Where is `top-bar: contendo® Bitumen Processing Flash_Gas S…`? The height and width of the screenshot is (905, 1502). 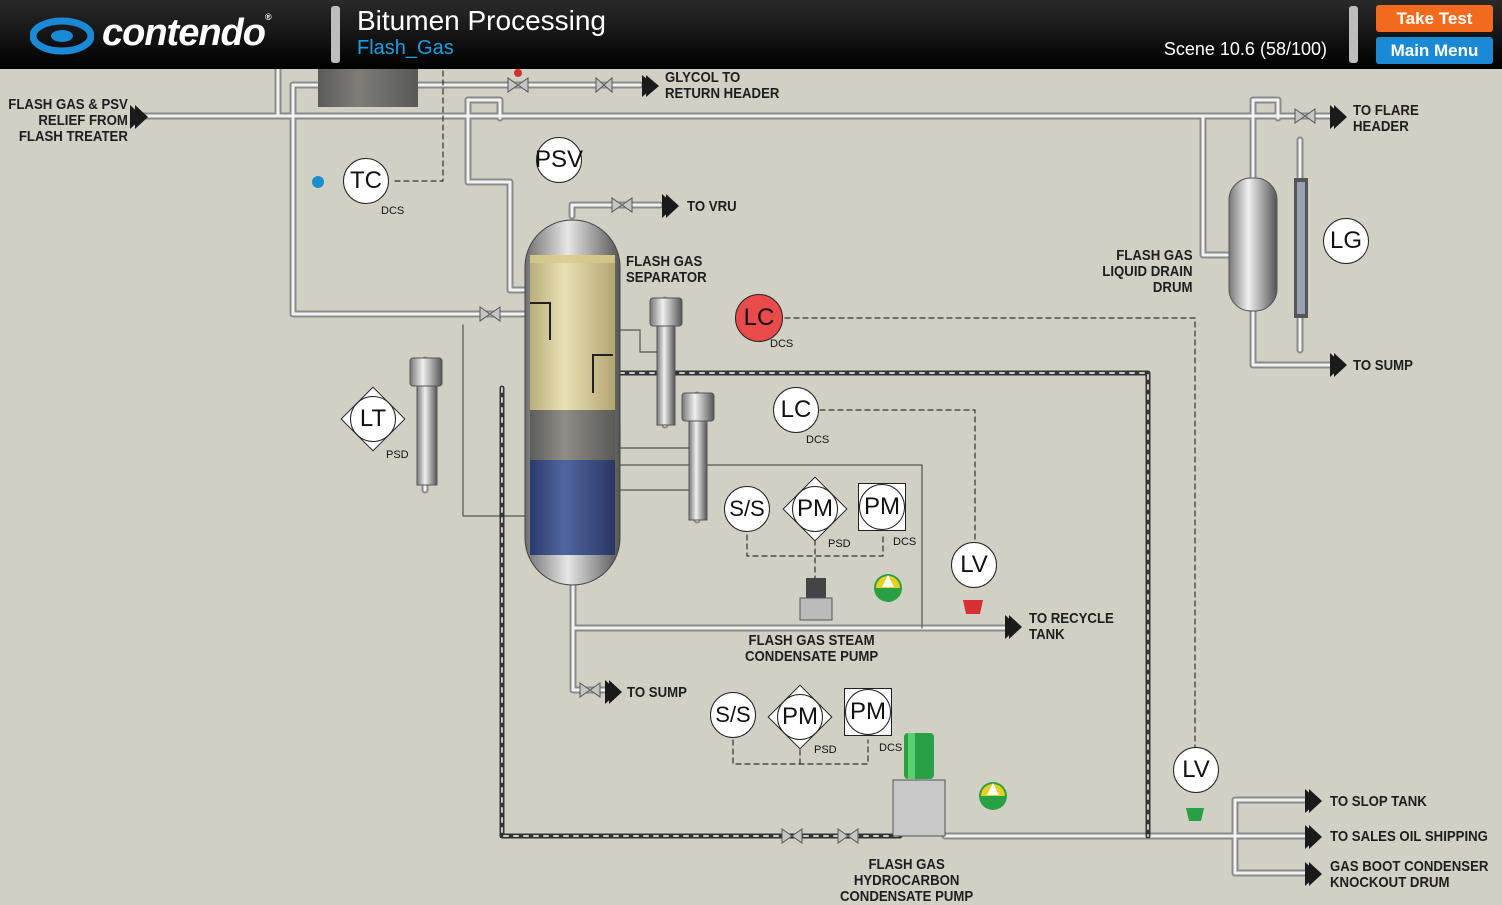
top-bar: contendo® Bitumen Processing Flash_Gas S… is located at coordinates (751, 34).